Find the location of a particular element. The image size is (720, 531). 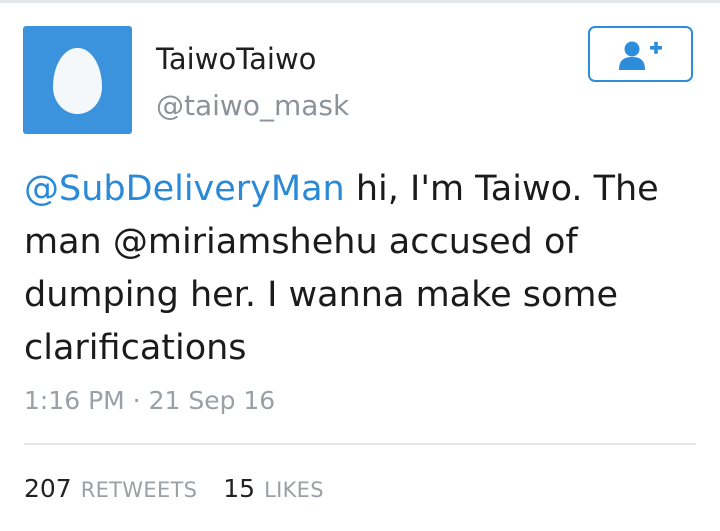

retweets-label: RETWEETS is located at coordinates (139, 490).